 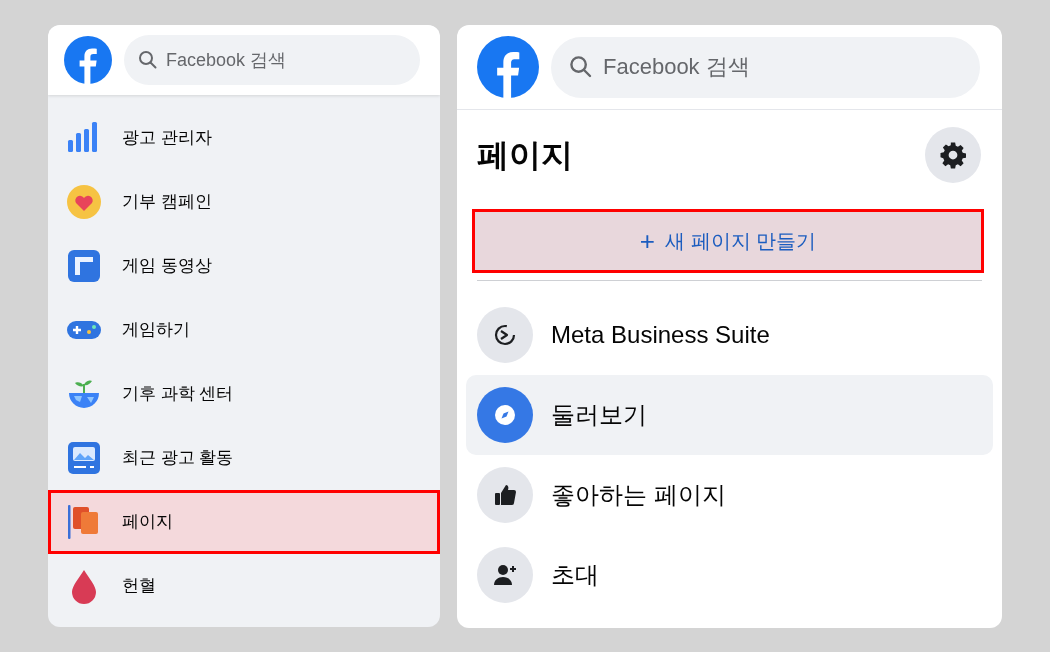 I want to click on monitor-icon, so click(x=84, y=458).